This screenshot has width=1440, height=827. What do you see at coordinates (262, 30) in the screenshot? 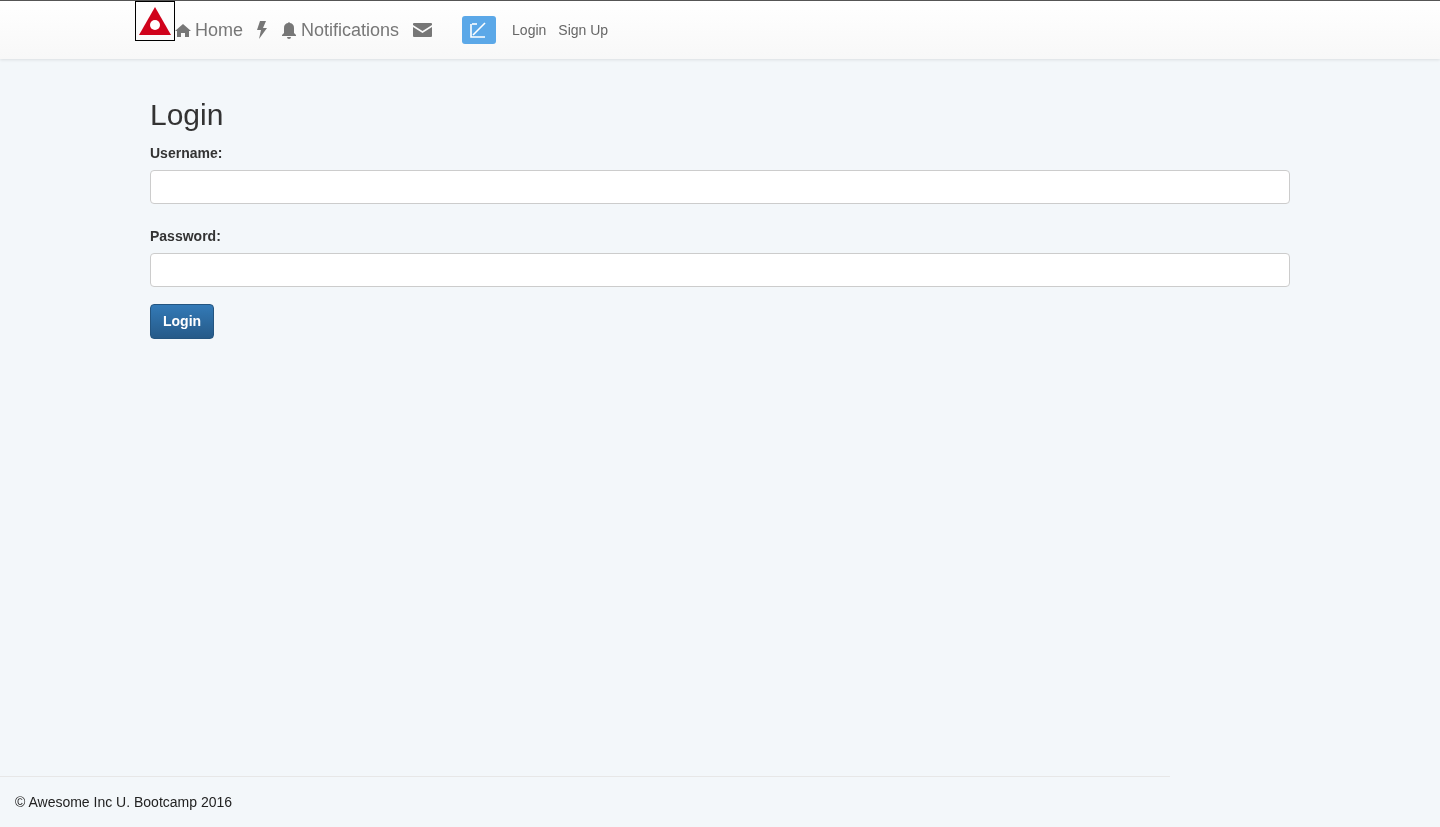
I see `lightning-icon` at bounding box center [262, 30].